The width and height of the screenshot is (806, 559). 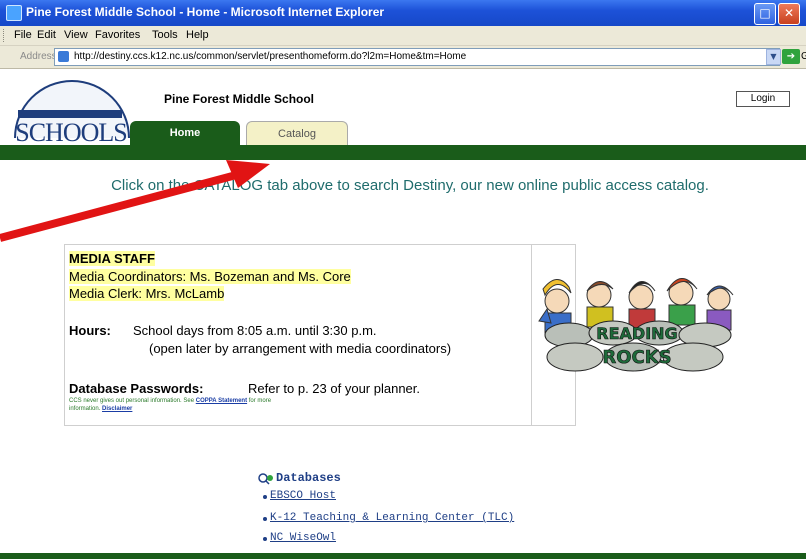 What do you see at coordinates (14, 13) in the screenshot?
I see `ie-app-icon` at bounding box center [14, 13].